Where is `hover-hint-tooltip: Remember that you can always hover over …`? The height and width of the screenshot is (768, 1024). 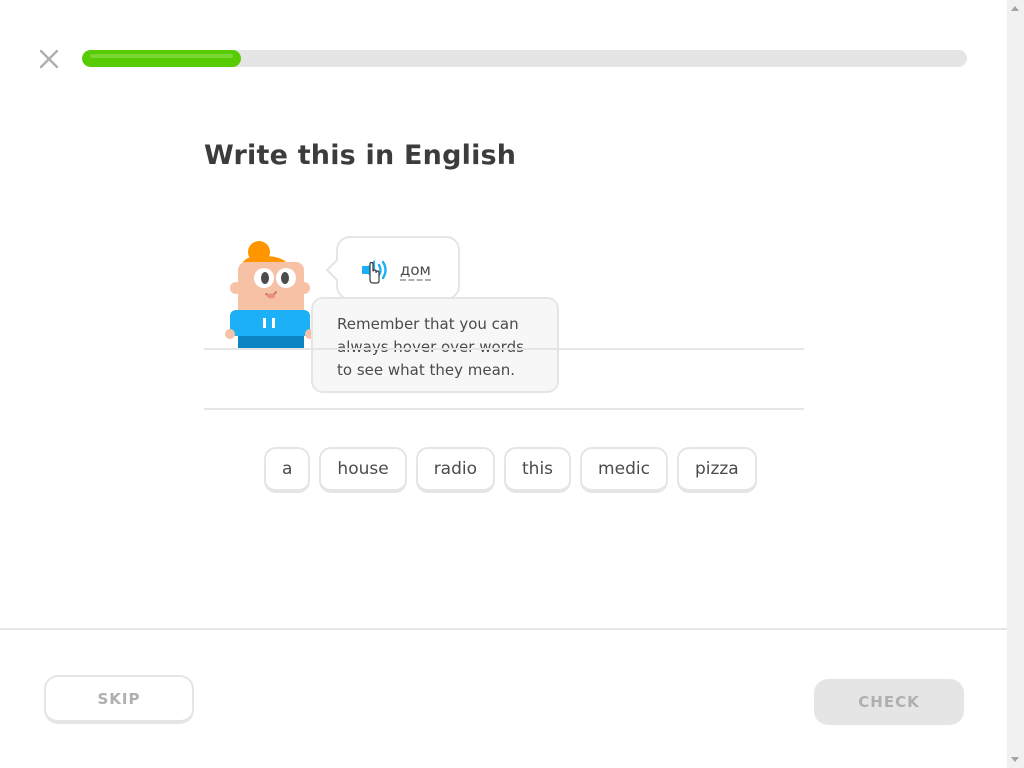 hover-hint-tooltip: Remember that you can always hover over … is located at coordinates (435, 345).